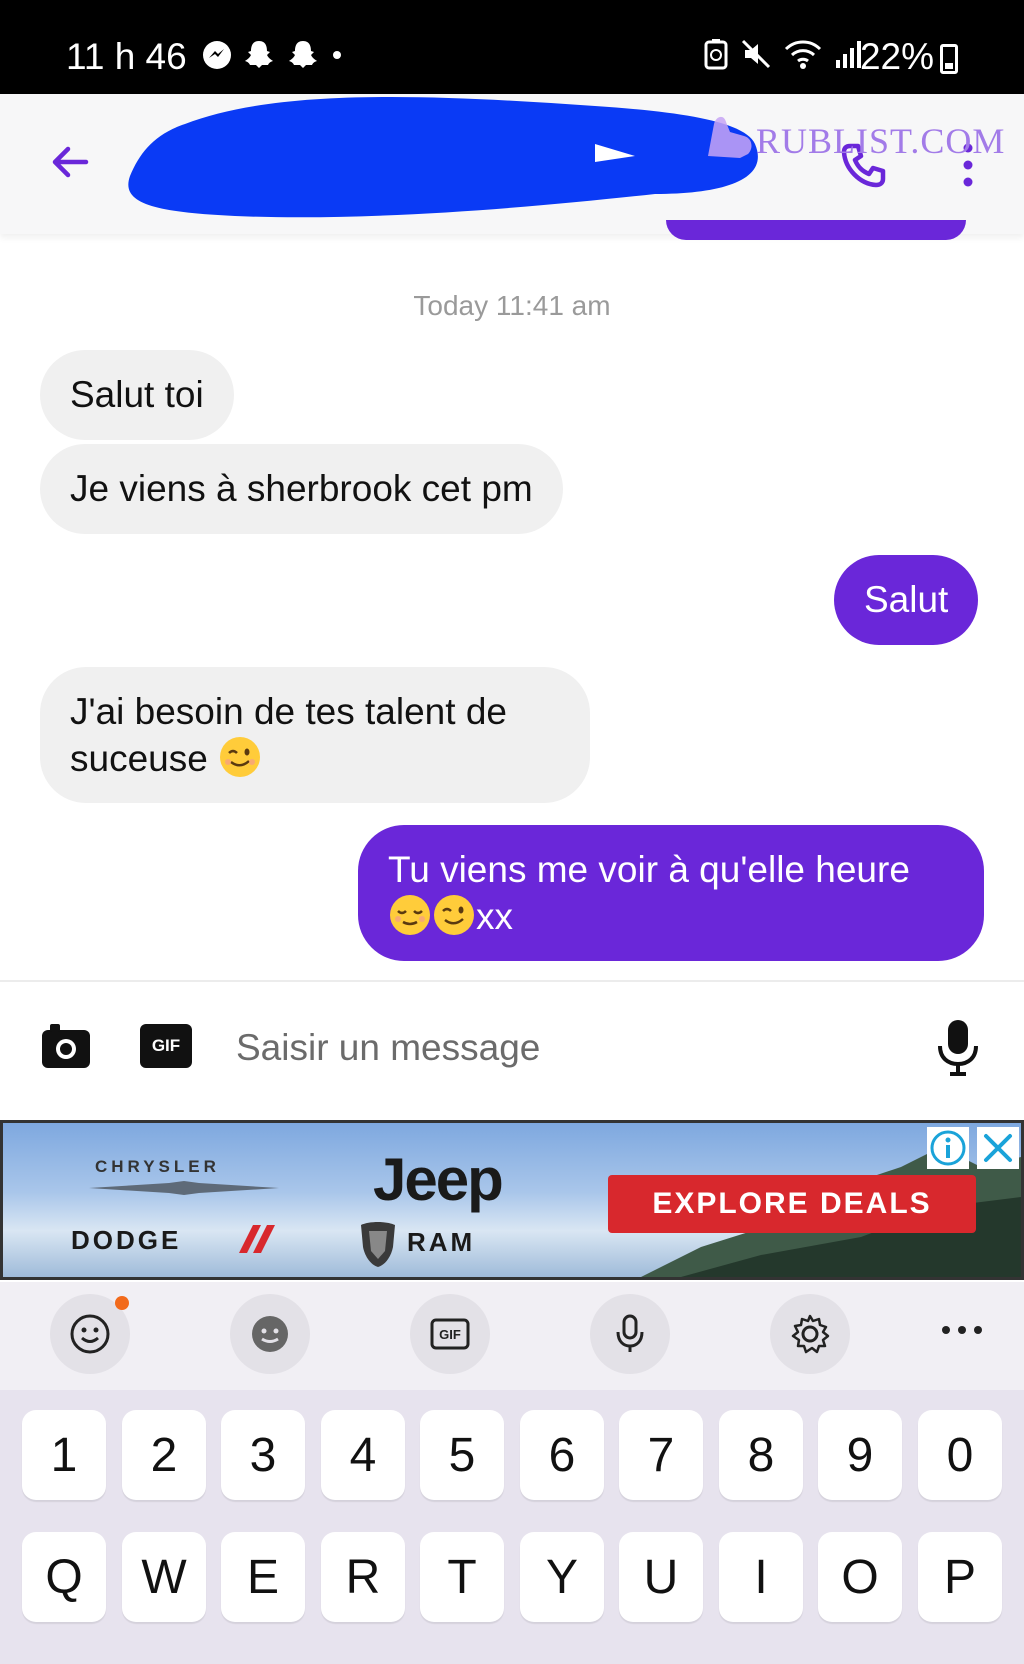  Describe the element at coordinates (288, 711) in the screenshot. I see `message-text: J'ai besoin de tes talent de` at that location.